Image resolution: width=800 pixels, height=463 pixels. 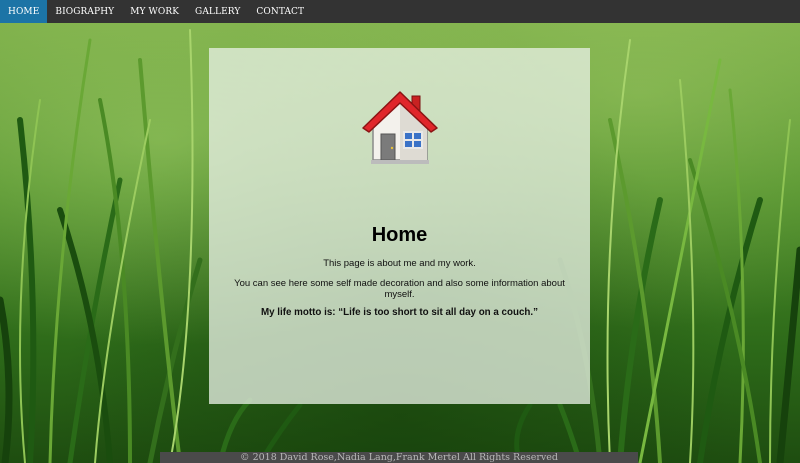 I want to click on intro-text: This page is about me and my work., so click(x=399, y=263).